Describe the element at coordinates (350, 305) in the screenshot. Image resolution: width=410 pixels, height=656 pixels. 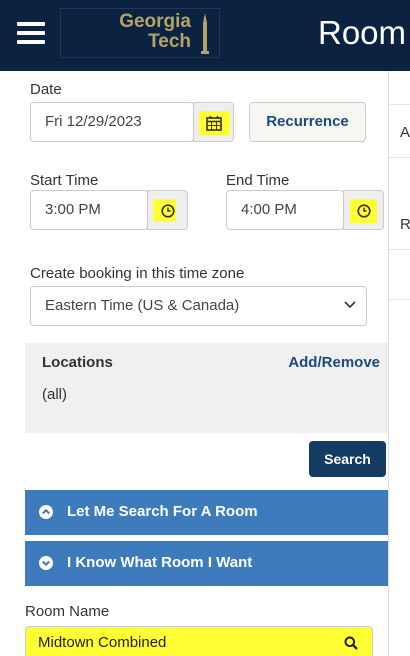
I see `chevron-down-icon` at that location.